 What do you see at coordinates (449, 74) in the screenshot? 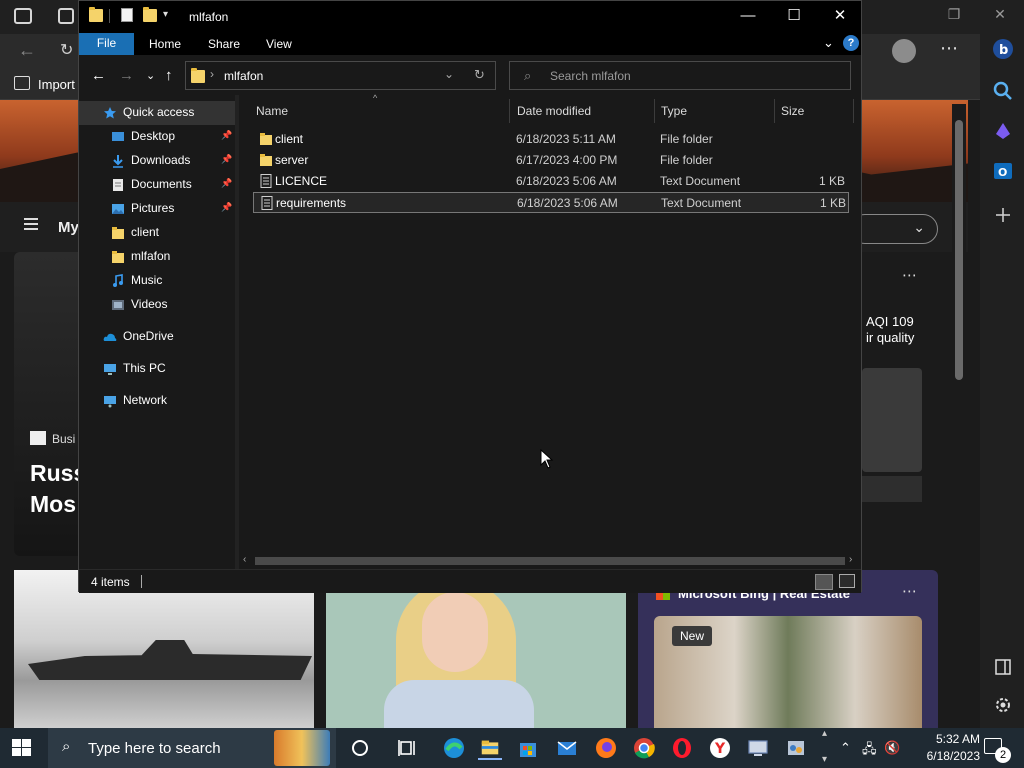
I see `address-dropdown-icon: ⌄` at bounding box center [449, 74].